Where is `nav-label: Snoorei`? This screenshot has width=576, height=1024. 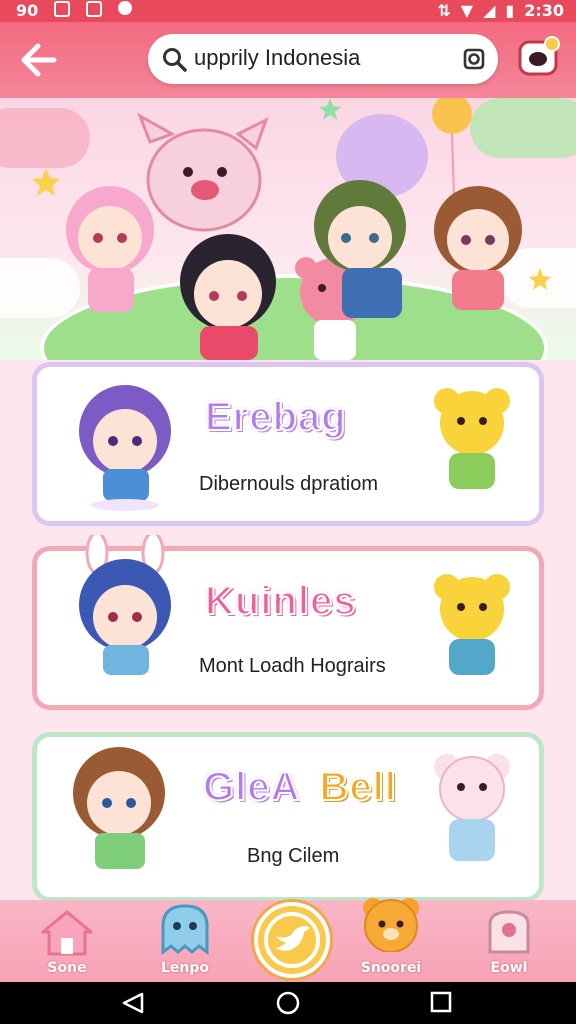
nav-label: Snoorei is located at coordinates (391, 968).